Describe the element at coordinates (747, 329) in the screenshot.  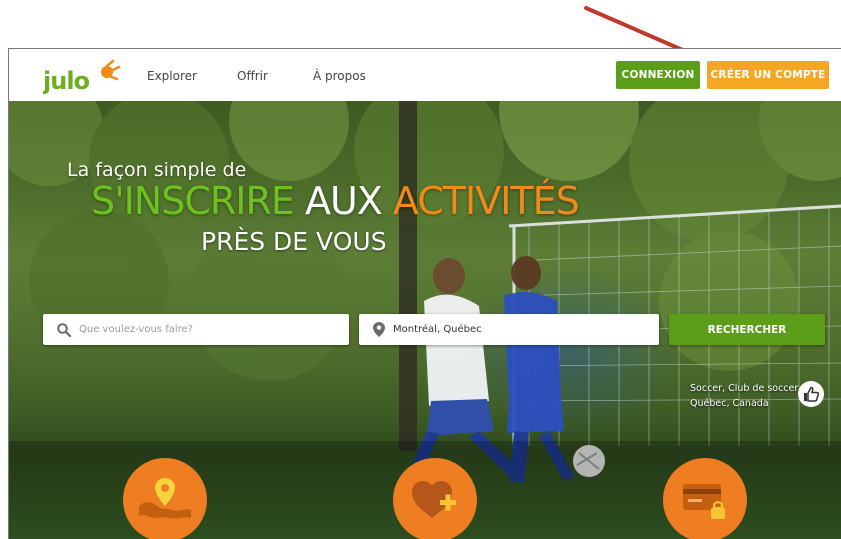
I see `search-button: RECHERCHER` at that location.